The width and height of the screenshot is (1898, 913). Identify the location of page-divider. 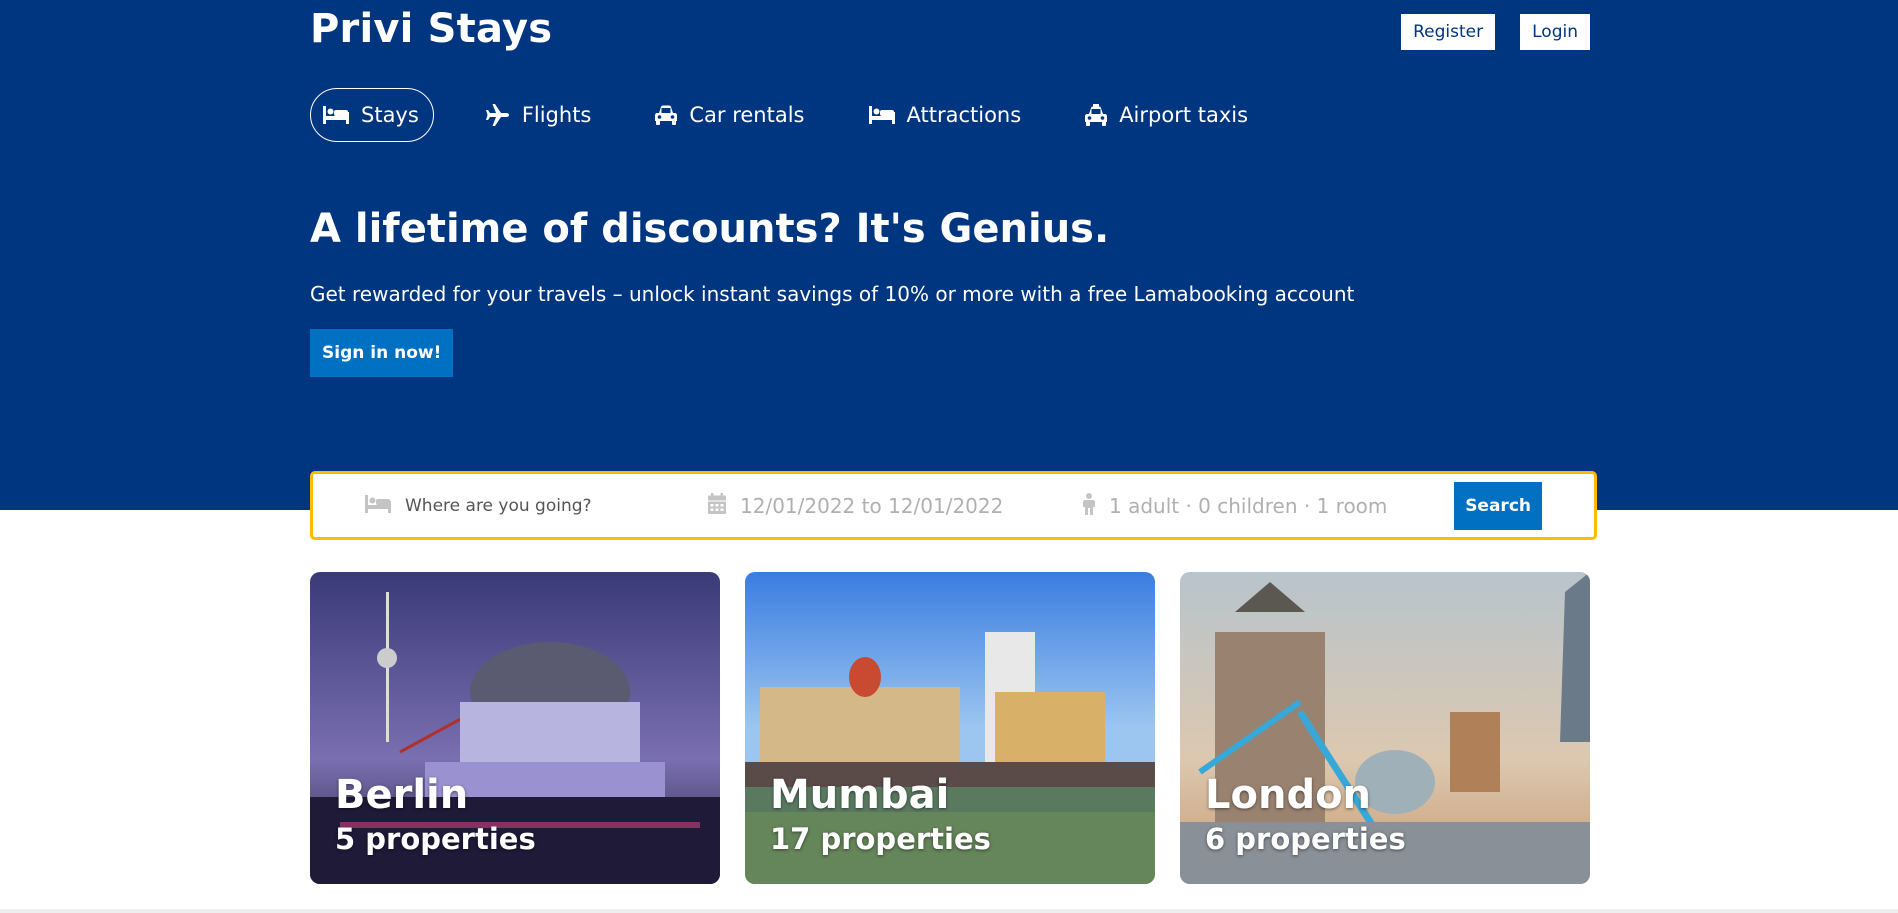
(949, 911).